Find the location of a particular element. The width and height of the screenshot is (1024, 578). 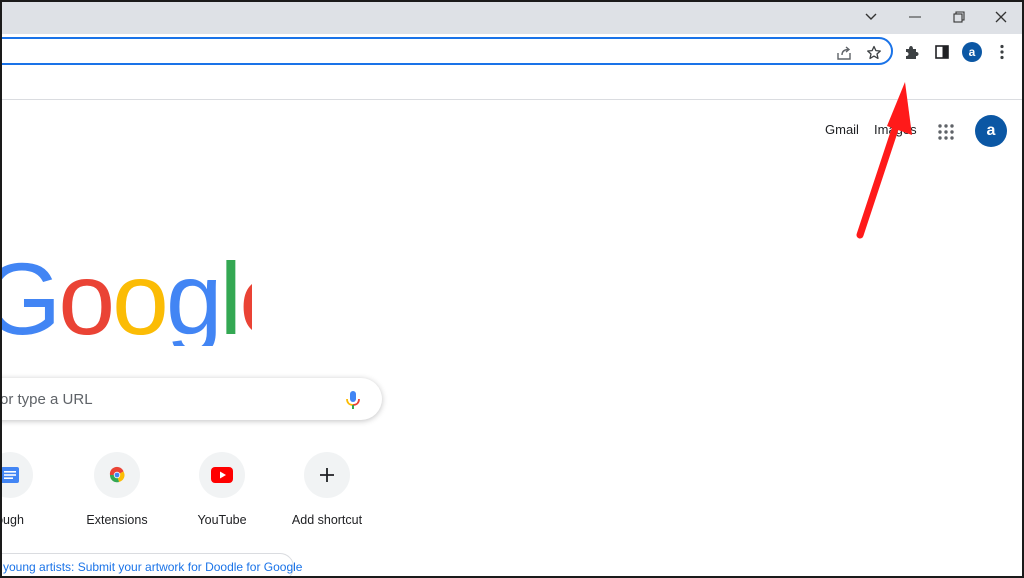

shortcut-tile-extensions: Extensions is located at coordinates (117, 497).